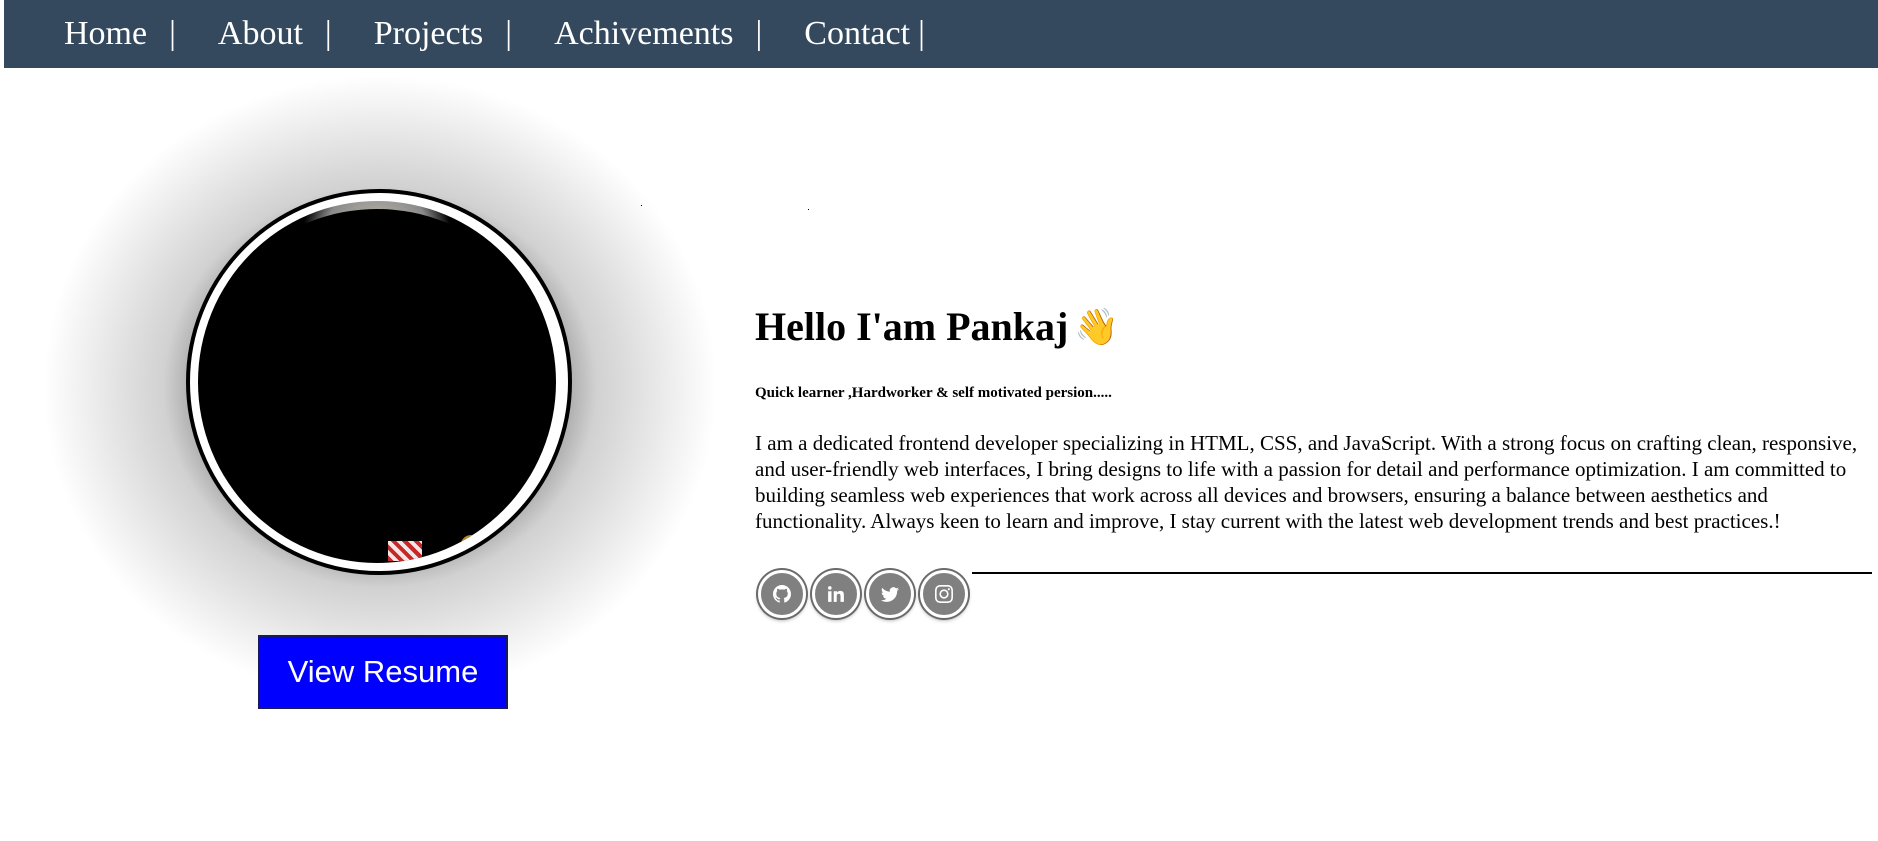  What do you see at coordinates (471, 547) in the screenshot?
I see `photo-detail-badge` at bounding box center [471, 547].